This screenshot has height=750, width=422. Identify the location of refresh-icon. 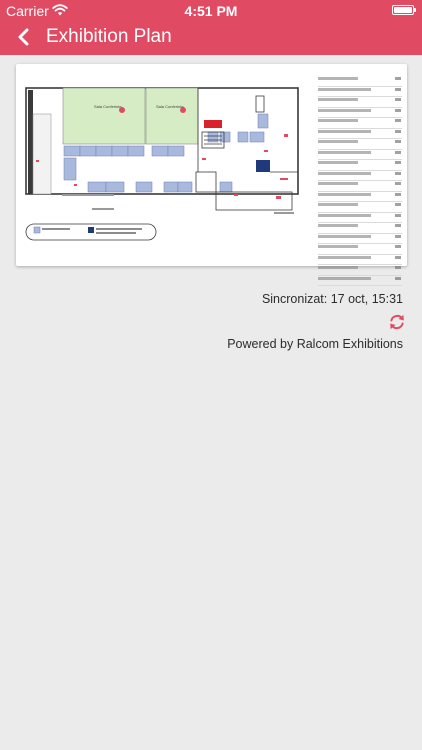
(397, 322).